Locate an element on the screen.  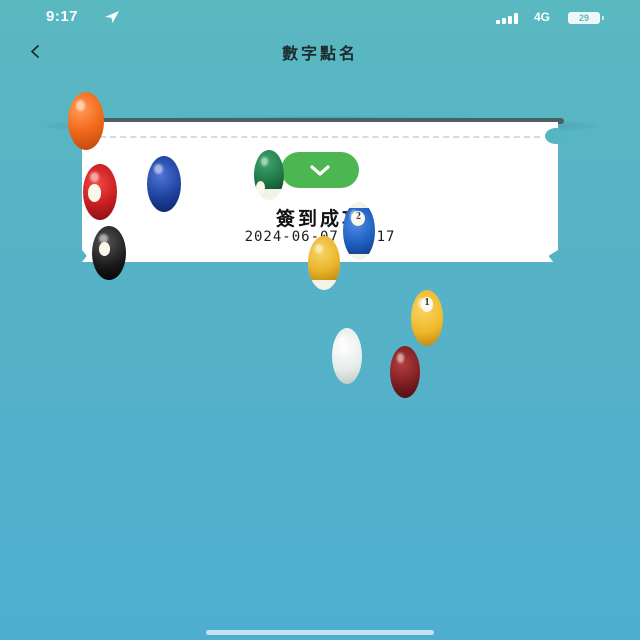
battery-cap is located at coordinates (603, 18).